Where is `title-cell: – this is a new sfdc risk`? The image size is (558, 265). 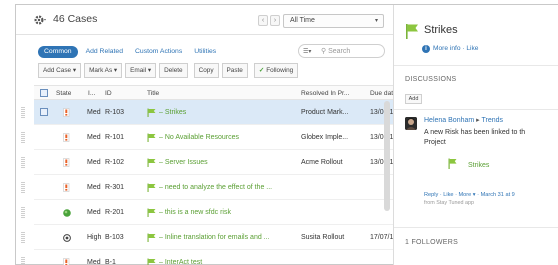
title-cell: – this is a new sfdc risk is located at coordinates (223, 212).